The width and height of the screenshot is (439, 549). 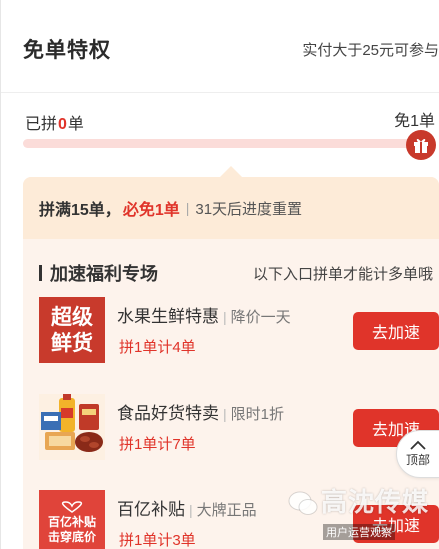 What do you see at coordinates (417, 460) in the screenshot?
I see `back-to-top-label: 顶部` at bounding box center [417, 460].